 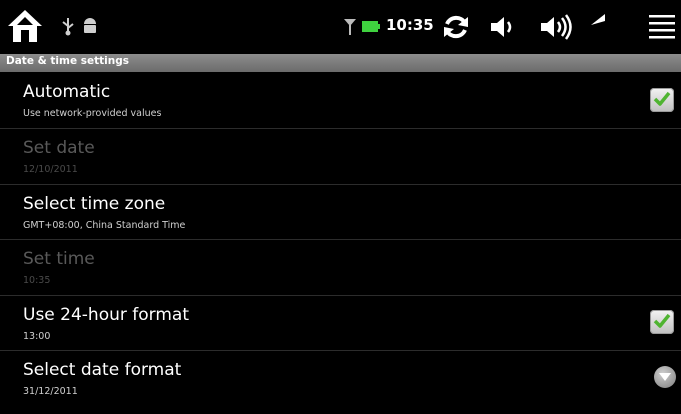 I want to click on chevron-down-icon, so click(x=665, y=377).